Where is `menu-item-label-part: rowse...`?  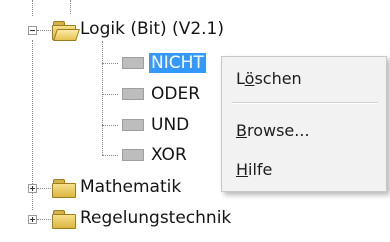
menu-item-label-part: rowse... is located at coordinates (278, 130).